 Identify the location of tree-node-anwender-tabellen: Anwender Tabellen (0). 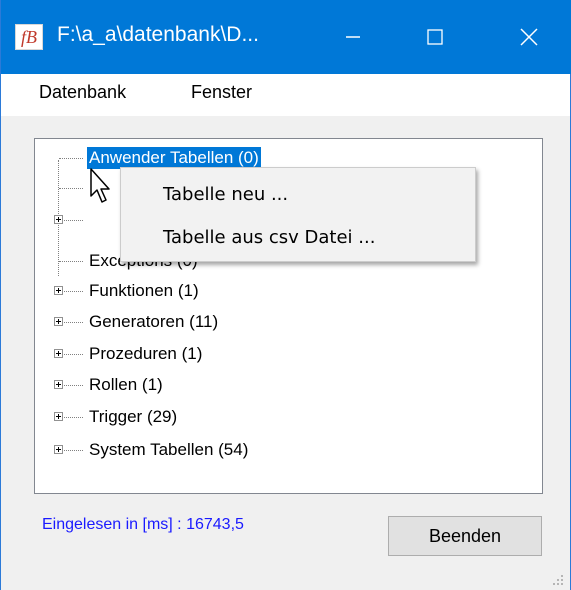
(265, 158).